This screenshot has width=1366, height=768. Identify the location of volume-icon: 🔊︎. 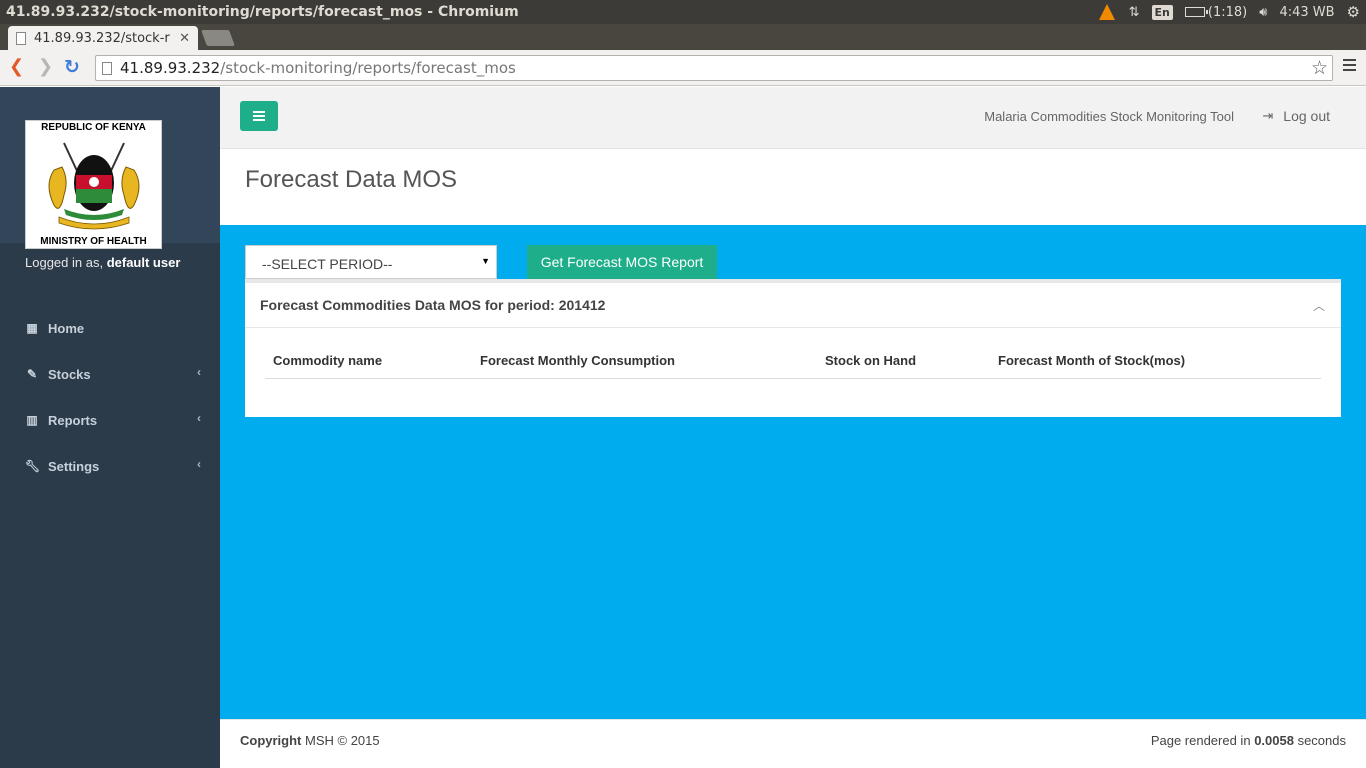
(1263, 12).